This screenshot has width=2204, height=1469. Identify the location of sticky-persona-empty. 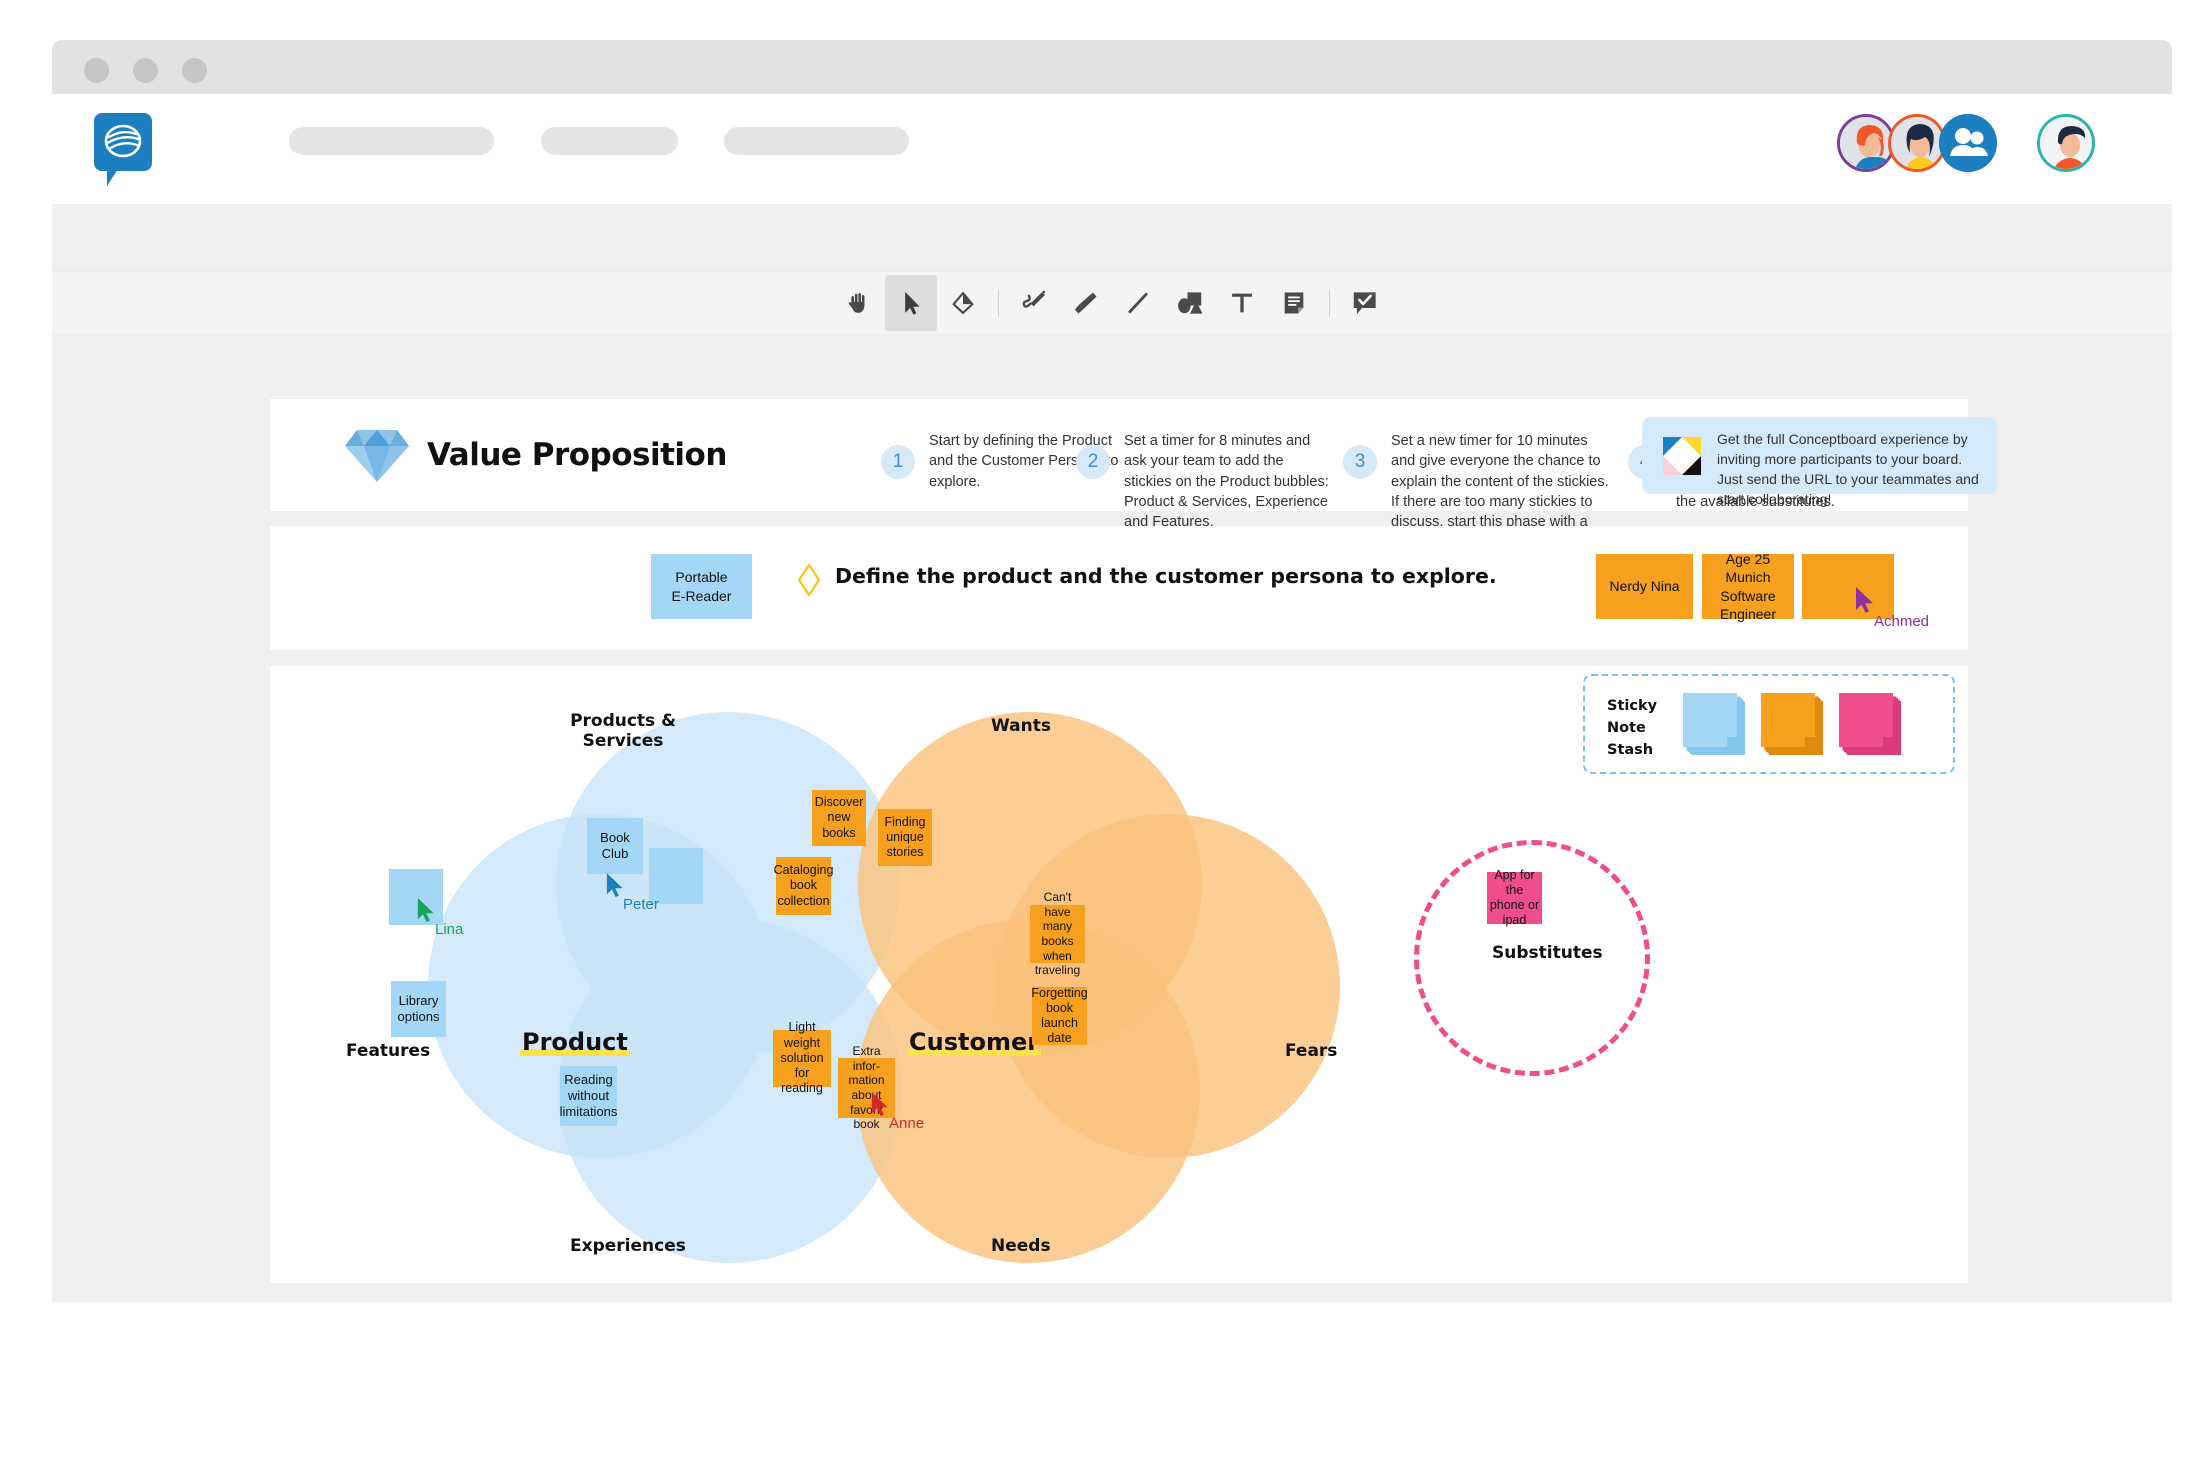
(1848, 586).